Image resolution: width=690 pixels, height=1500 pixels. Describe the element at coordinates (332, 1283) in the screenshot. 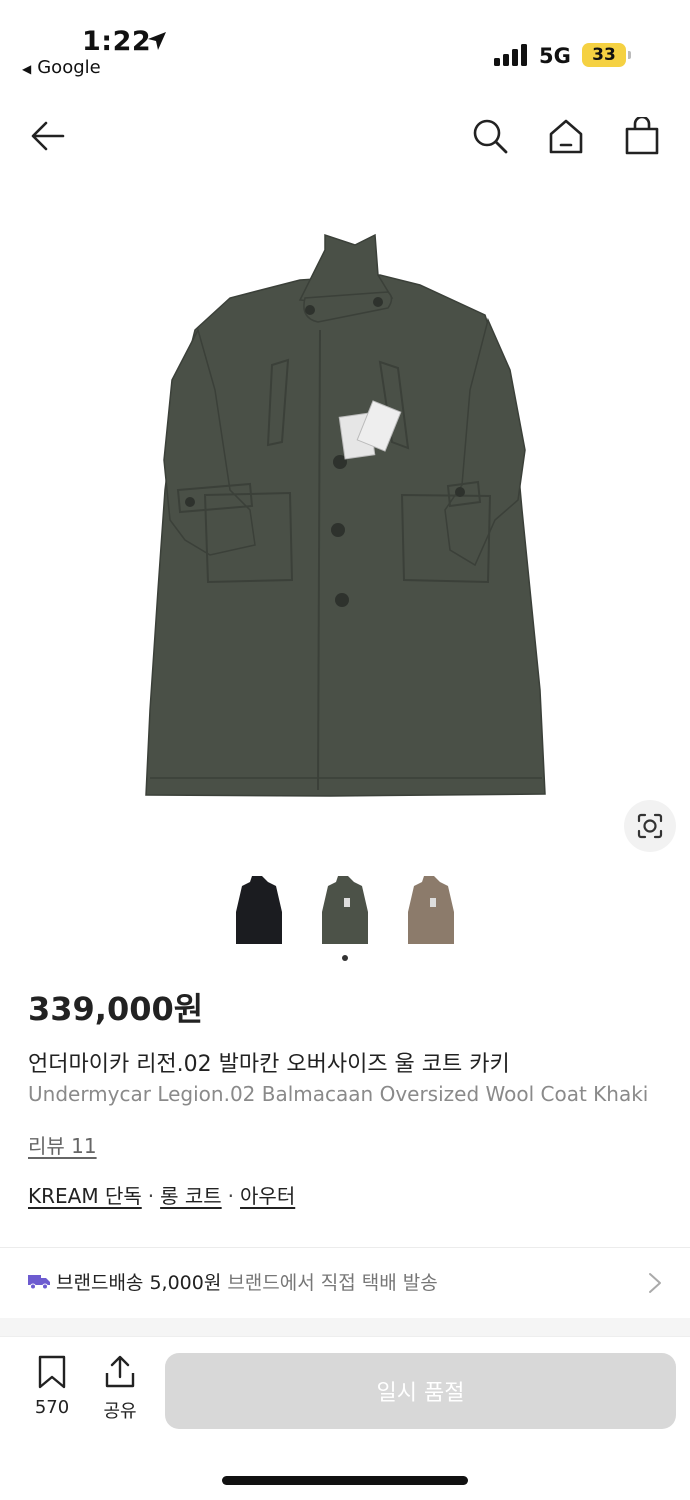

I see `delivery-description: 브랜드에서 직접 택배 발송` at that location.